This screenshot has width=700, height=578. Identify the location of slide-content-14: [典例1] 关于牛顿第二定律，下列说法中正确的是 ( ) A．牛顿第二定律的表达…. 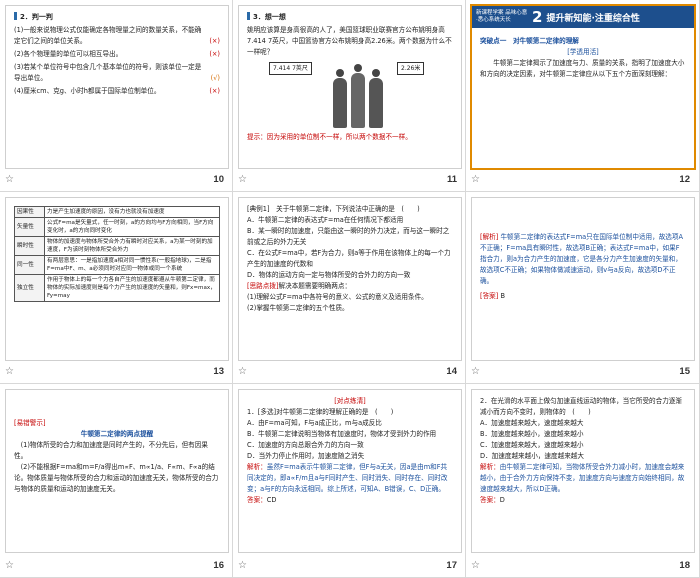
(350, 279).